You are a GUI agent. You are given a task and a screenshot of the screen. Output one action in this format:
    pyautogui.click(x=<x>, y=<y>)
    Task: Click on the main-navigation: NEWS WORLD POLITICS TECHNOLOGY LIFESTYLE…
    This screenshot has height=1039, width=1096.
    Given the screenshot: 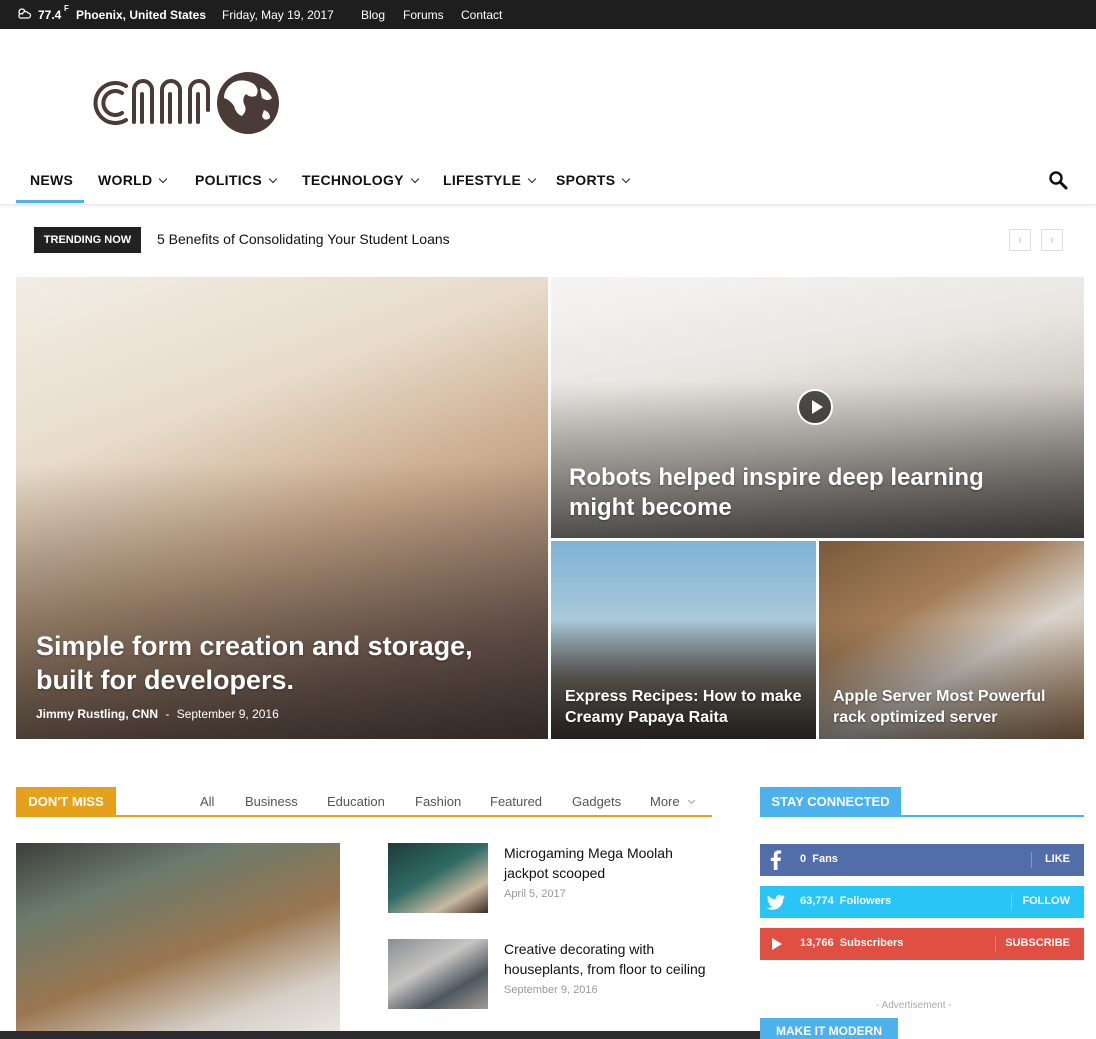 What is the action you would take?
    pyautogui.click(x=548, y=181)
    